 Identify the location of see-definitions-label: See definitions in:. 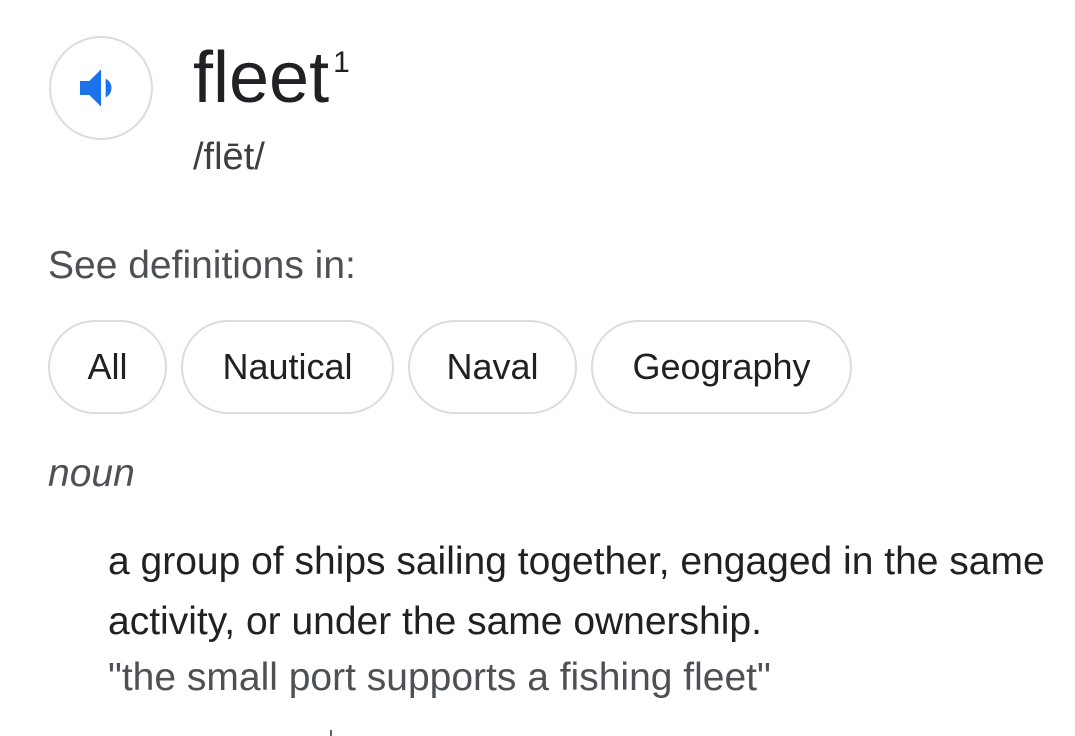
(202, 265).